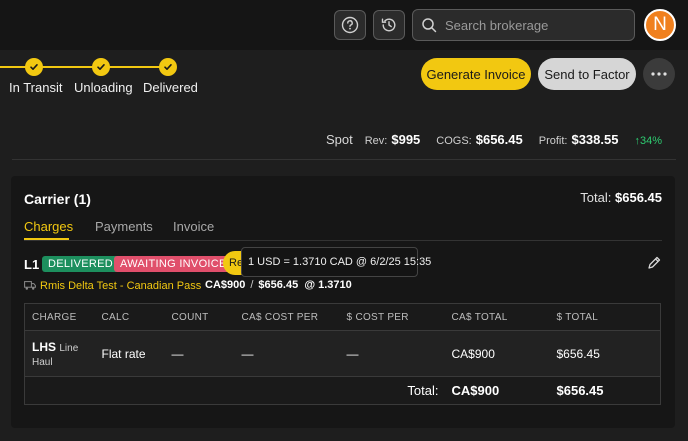  I want to click on rate-summary: CA$900 / $656.45 @ 1.3710, so click(278, 285).